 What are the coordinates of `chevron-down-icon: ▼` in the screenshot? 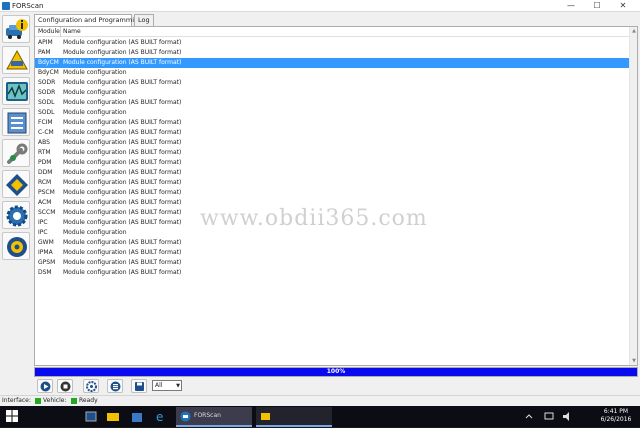 It's located at (178, 386).